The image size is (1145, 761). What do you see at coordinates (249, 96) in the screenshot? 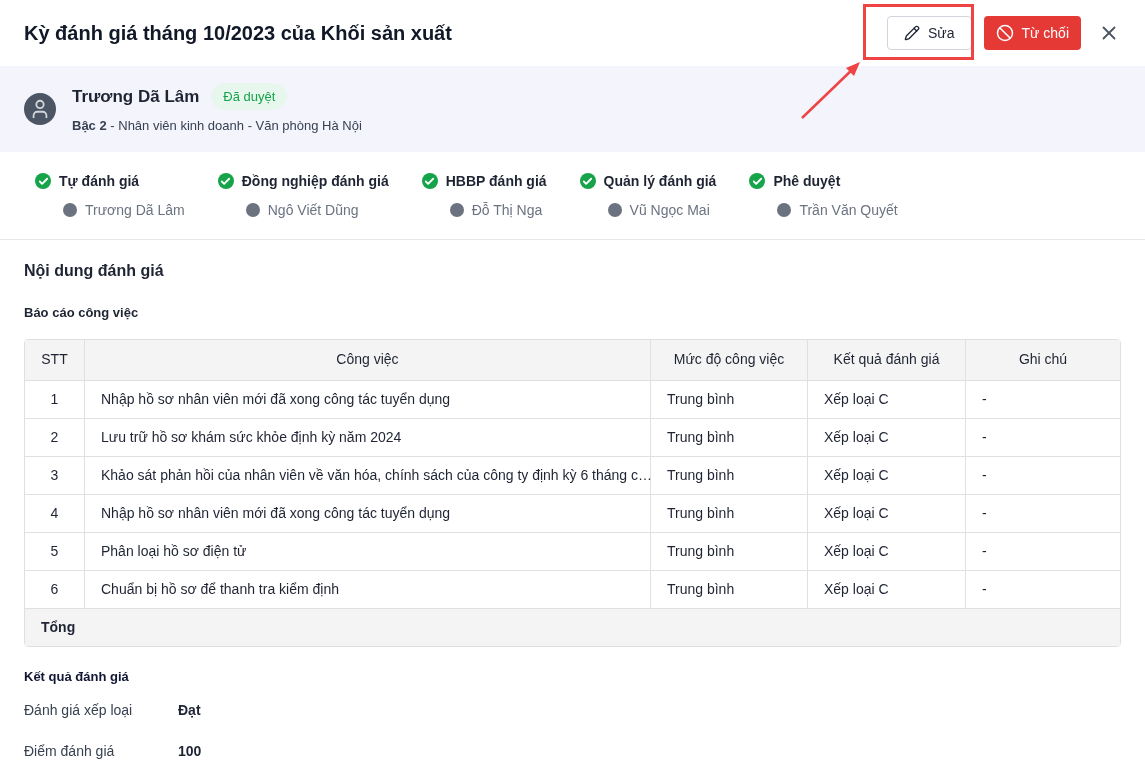
I see `status-badge: Đã duyệt` at bounding box center [249, 96].